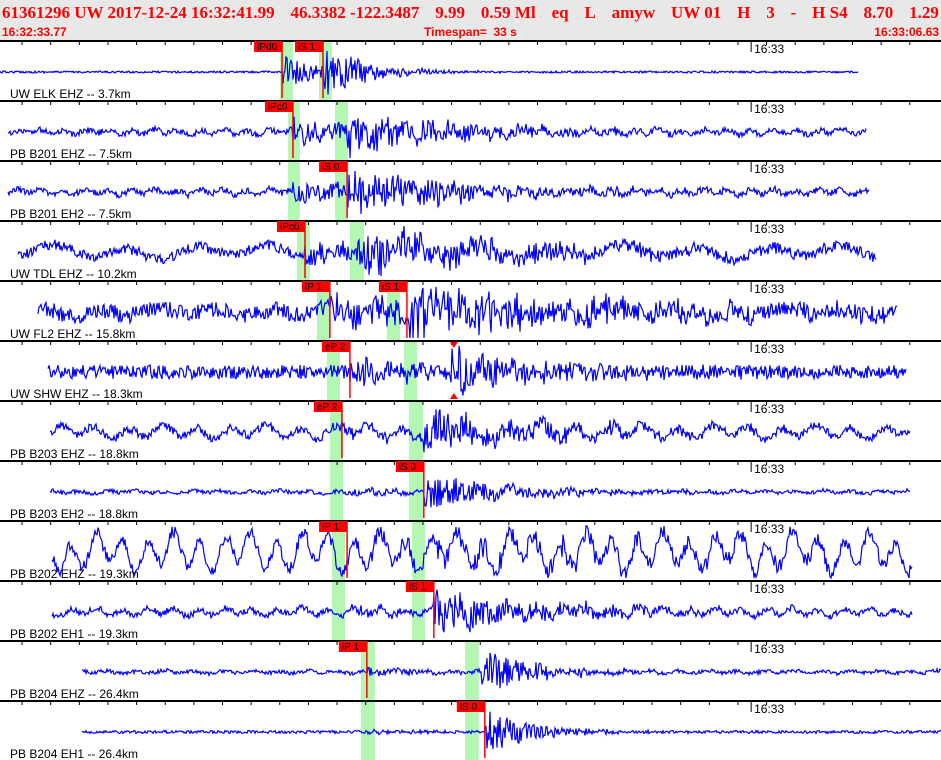 Image resolution: width=941 pixels, height=760 pixels. I want to click on channel-label: UW FL2 EHZ -- 15.8km, so click(72, 334).